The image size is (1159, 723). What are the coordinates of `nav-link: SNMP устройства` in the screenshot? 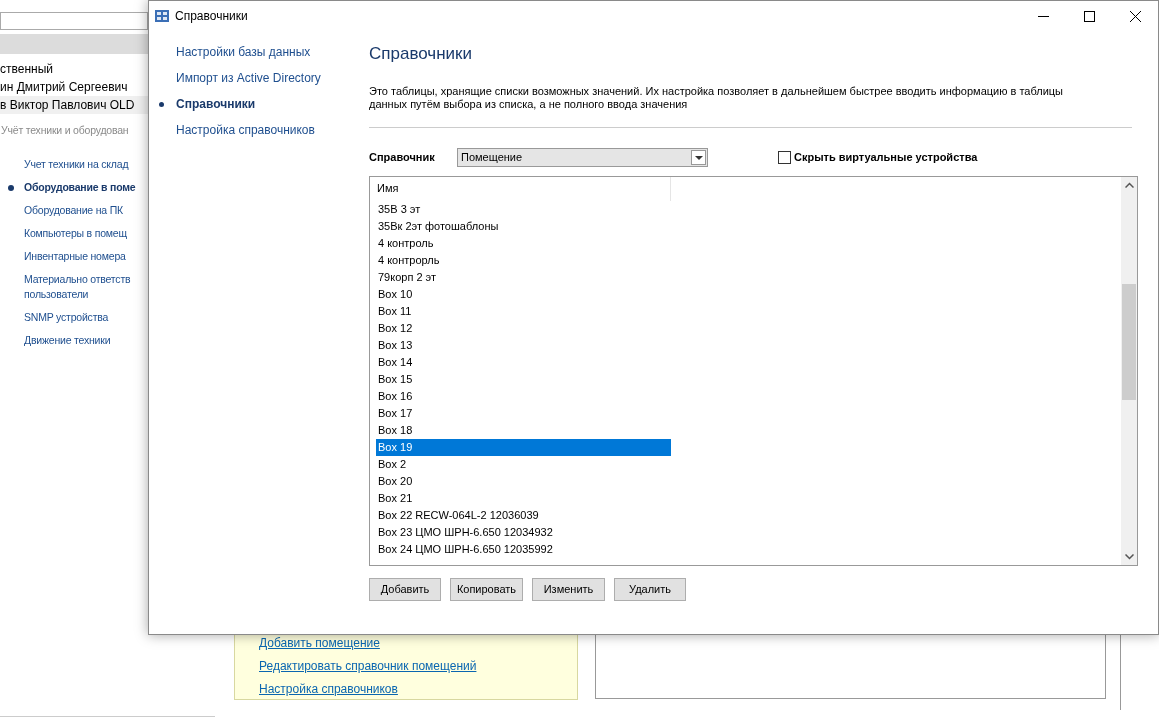 It's located at (86, 317).